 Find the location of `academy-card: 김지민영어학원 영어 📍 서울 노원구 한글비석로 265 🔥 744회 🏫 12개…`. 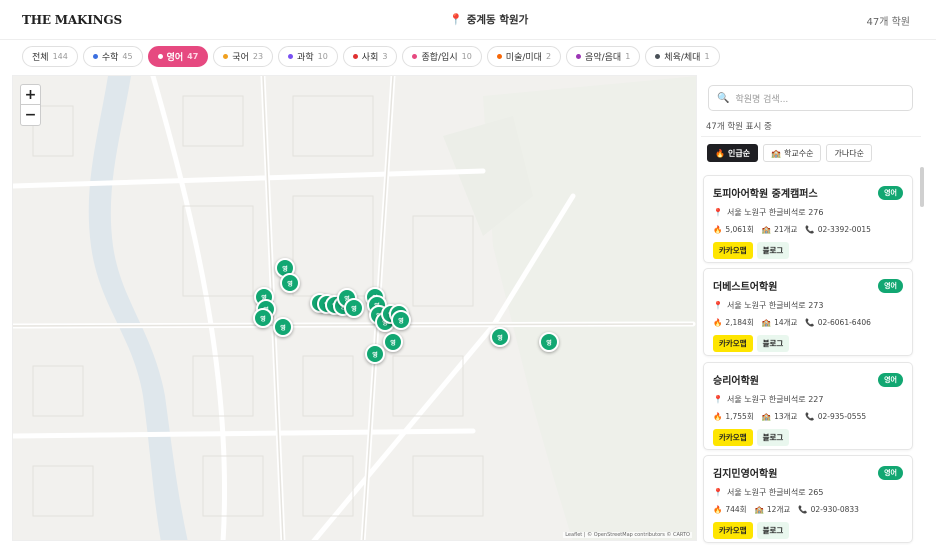

academy-card: 김지민영어학원 영어 📍 서울 노원구 한글비석로 265 🔥 744회 🏫 12개… is located at coordinates (808, 499).